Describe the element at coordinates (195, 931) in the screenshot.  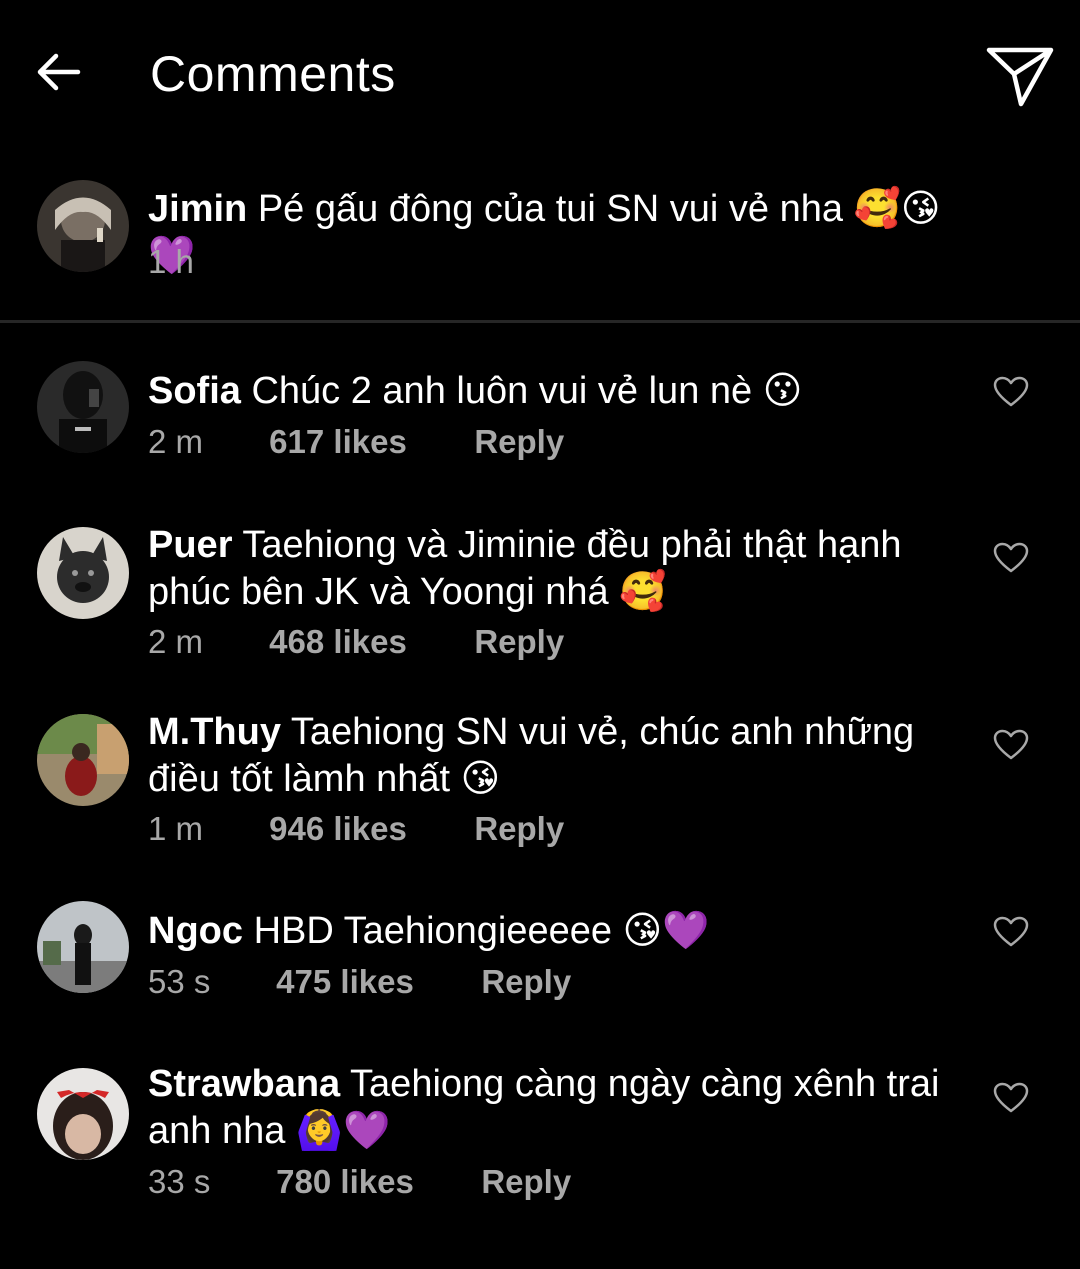
I see `comment-username: Ngoc` at that location.